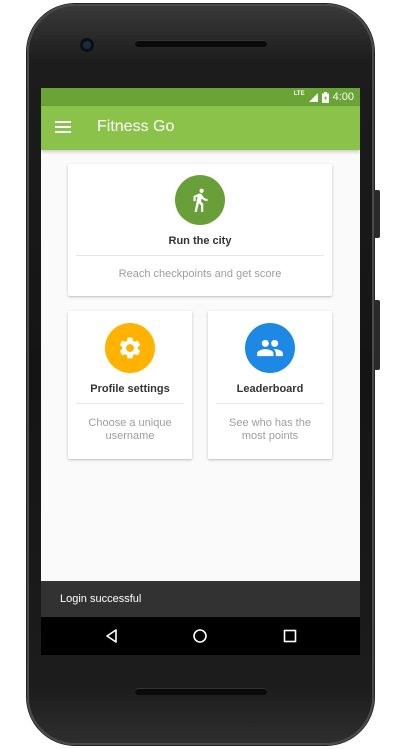  I want to click on card-title: Leaderboard, so click(270, 389).